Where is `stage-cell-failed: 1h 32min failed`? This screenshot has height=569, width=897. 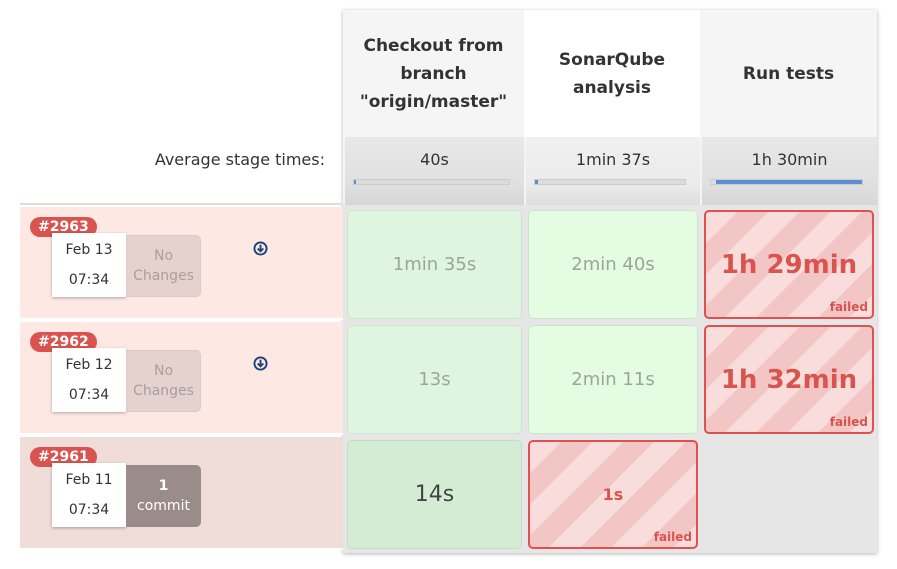 stage-cell-failed: 1h 32min failed is located at coordinates (789, 379).